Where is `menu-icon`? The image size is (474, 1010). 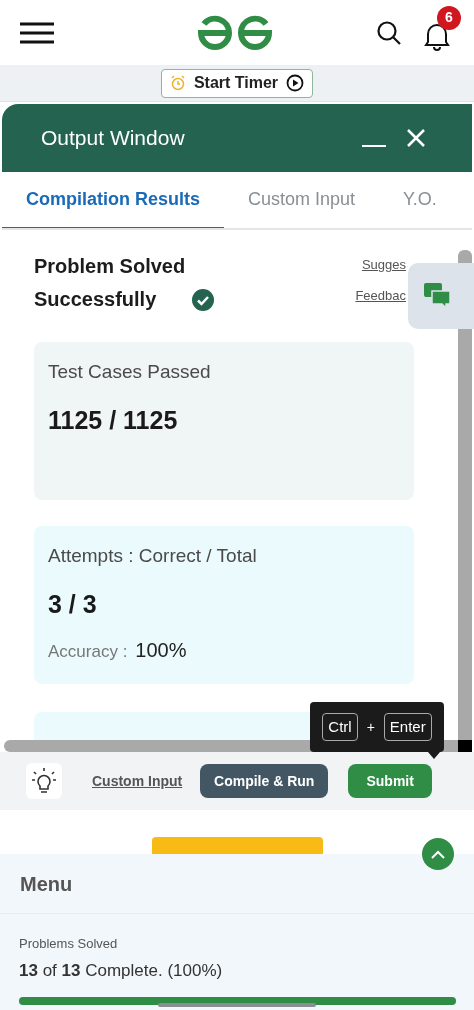 menu-icon is located at coordinates (37, 32).